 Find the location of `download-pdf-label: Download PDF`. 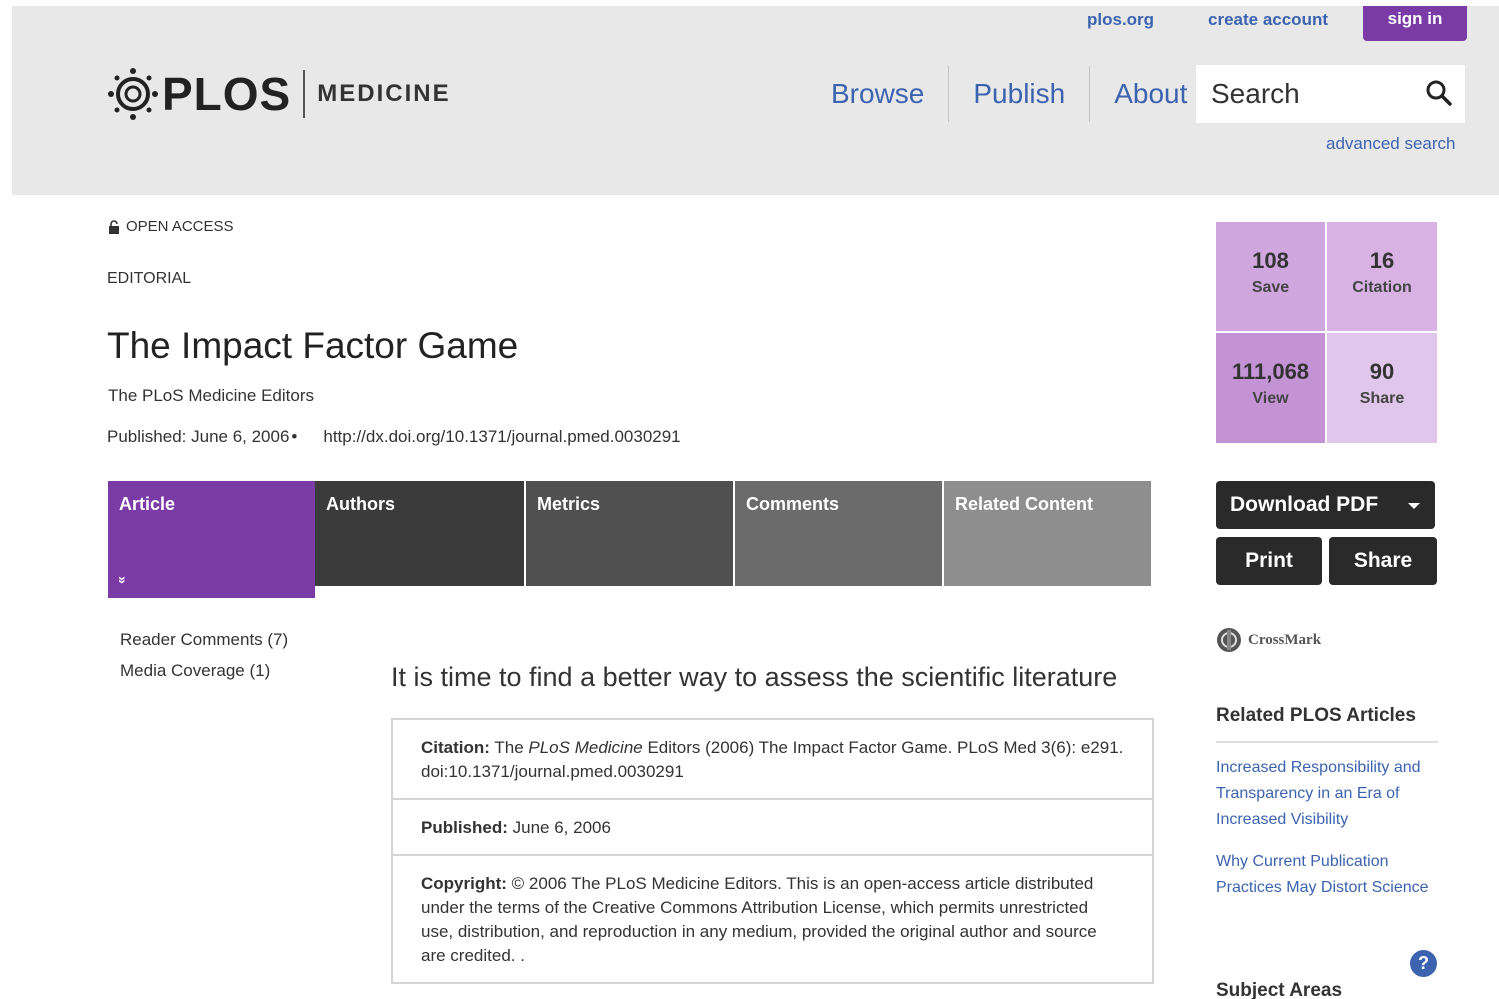

download-pdf-label: Download PDF is located at coordinates (1304, 504).